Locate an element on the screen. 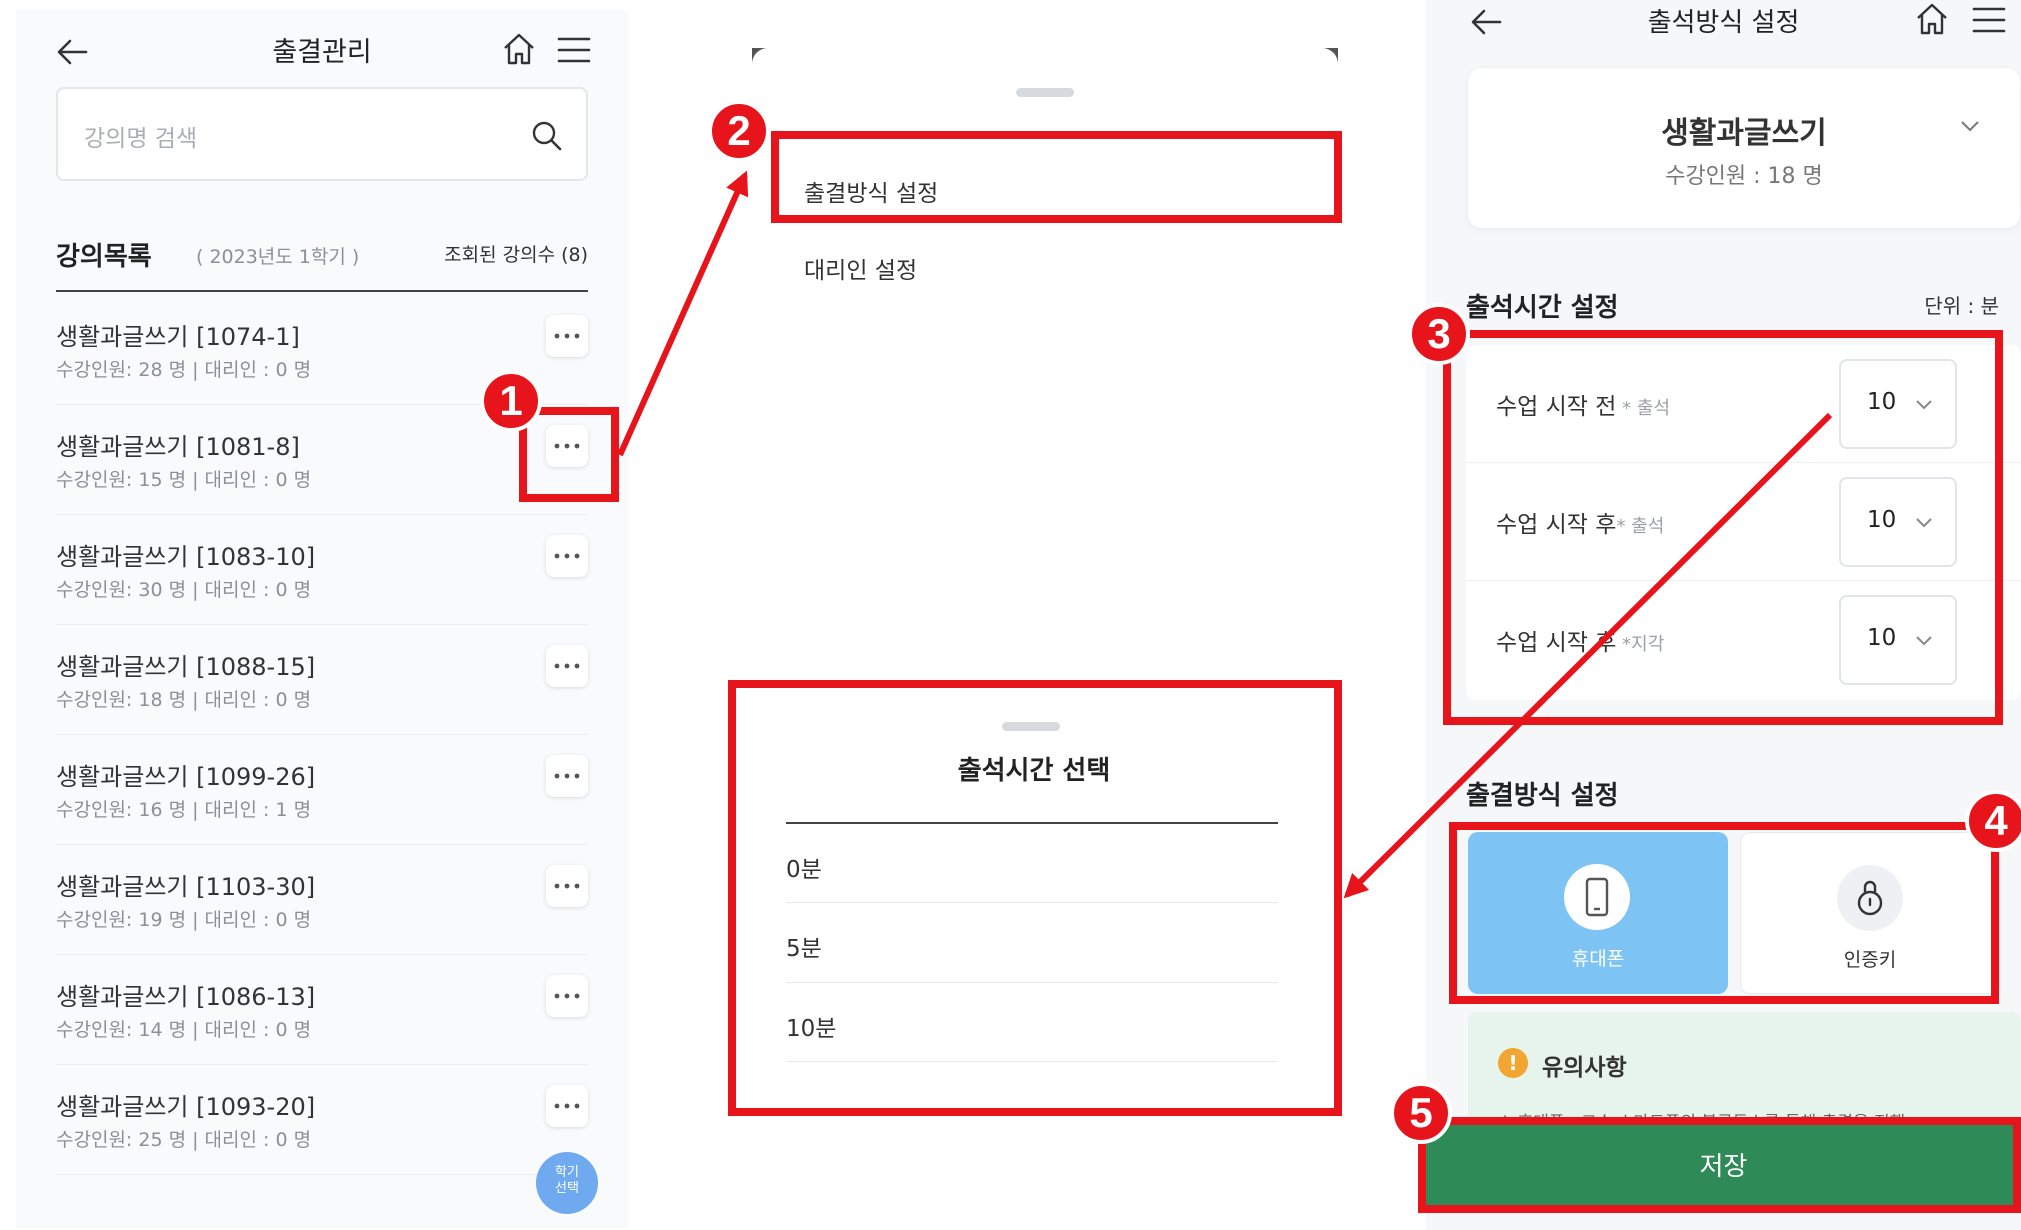 Image resolution: width=2021 pixels, height=1230 pixels. course-meta: 수강인원: 15 명 | 대리인 : 0 명 is located at coordinates (184, 480).